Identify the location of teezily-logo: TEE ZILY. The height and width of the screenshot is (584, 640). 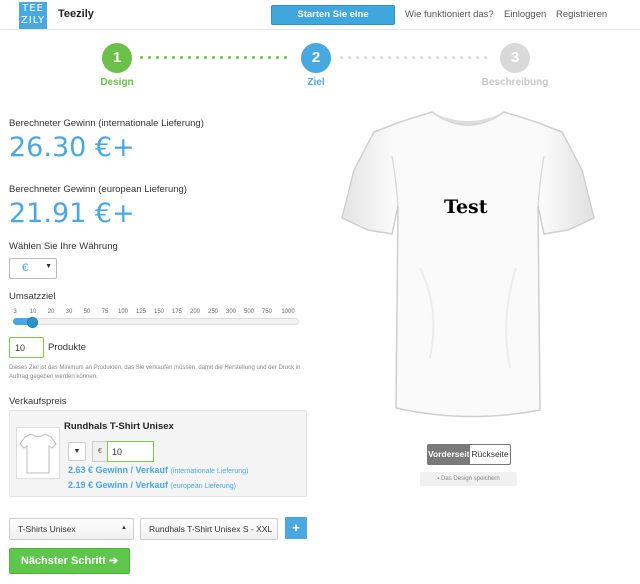
(33, 15).